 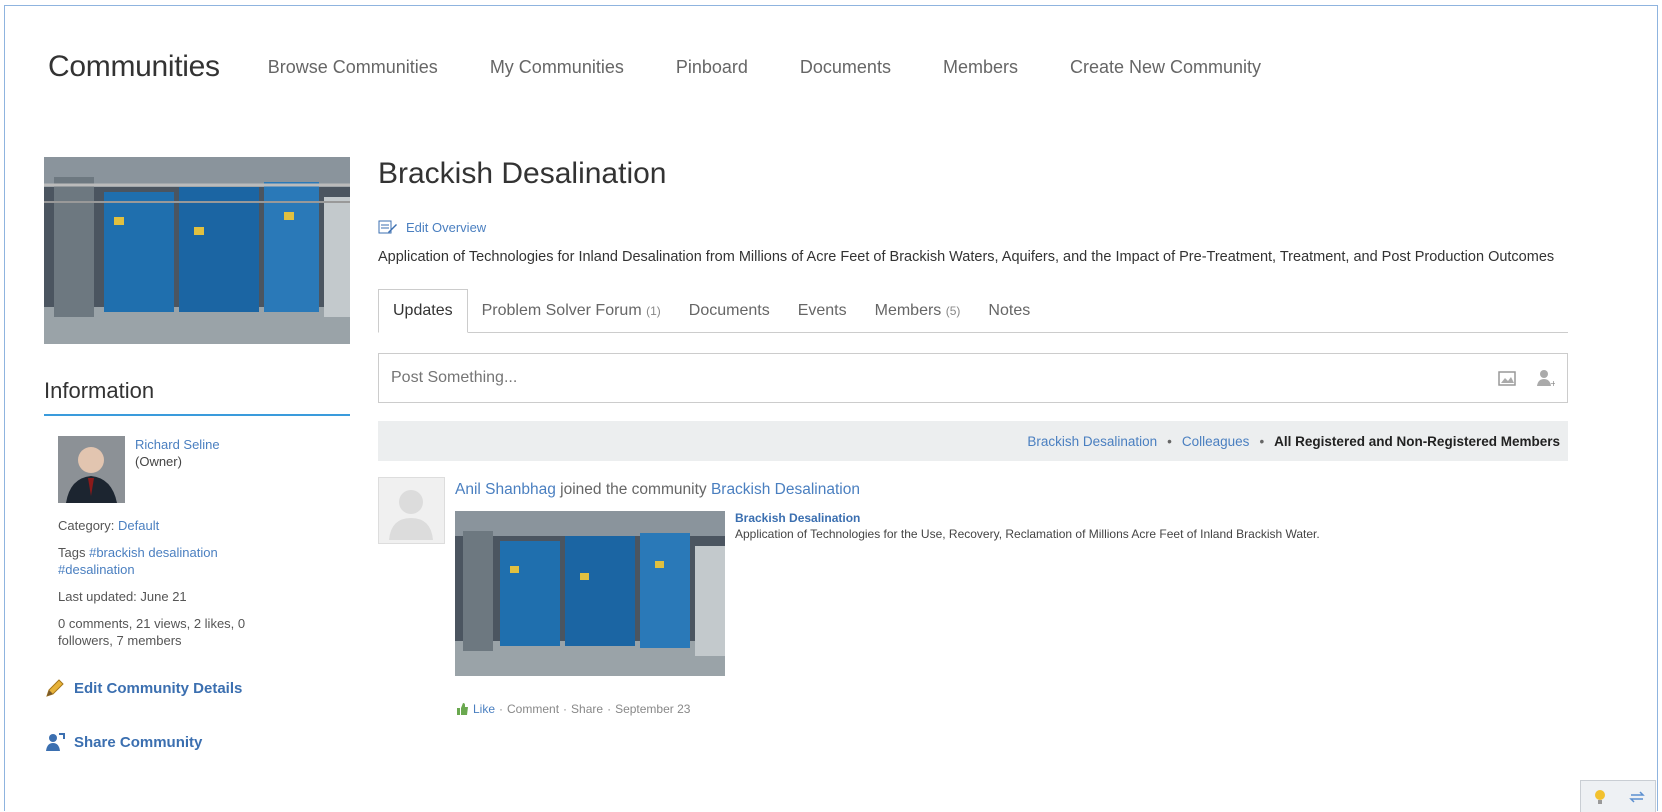 What do you see at coordinates (158, 688) in the screenshot?
I see `edit-community-details-label: Edit Community Details` at bounding box center [158, 688].